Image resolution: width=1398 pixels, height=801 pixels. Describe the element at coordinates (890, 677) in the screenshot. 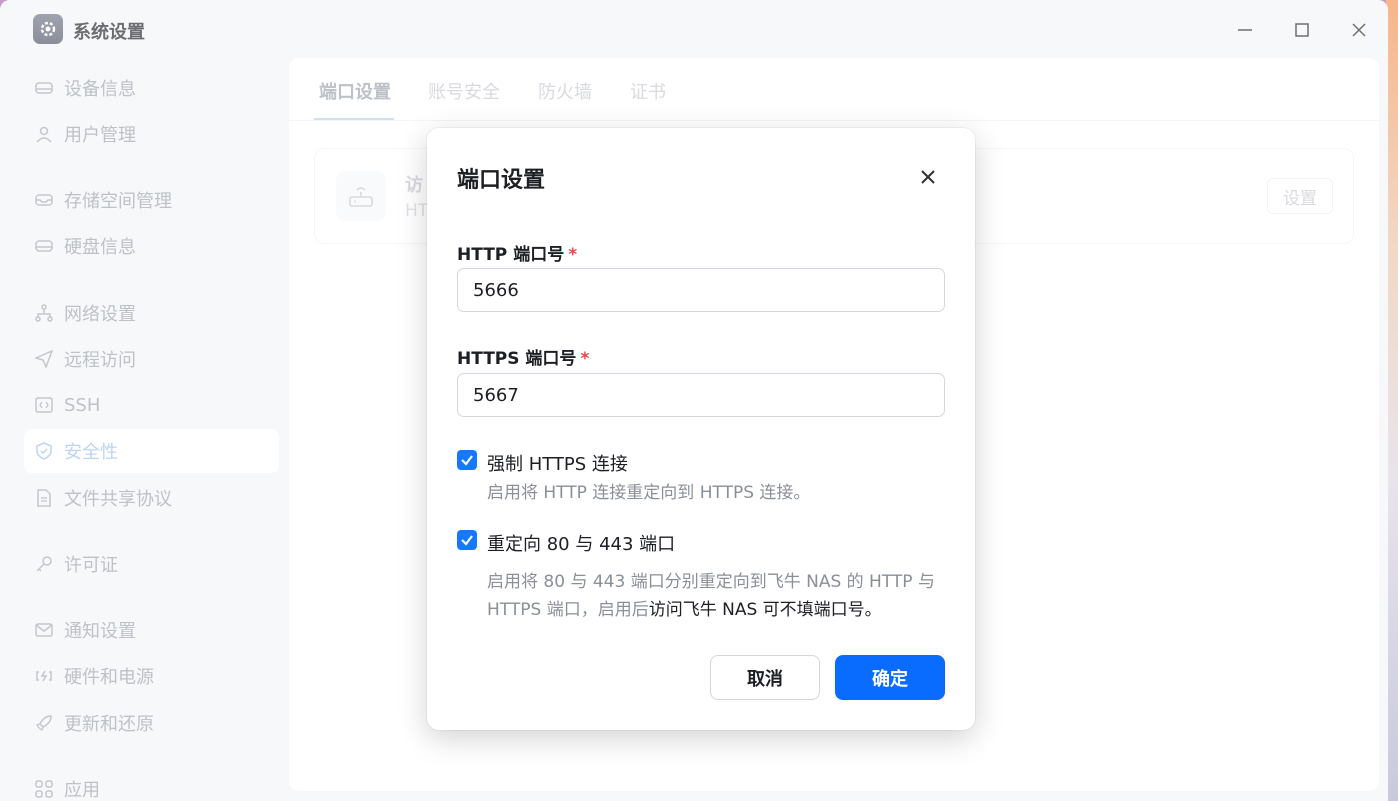

I see `confirm-button: 确定` at that location.